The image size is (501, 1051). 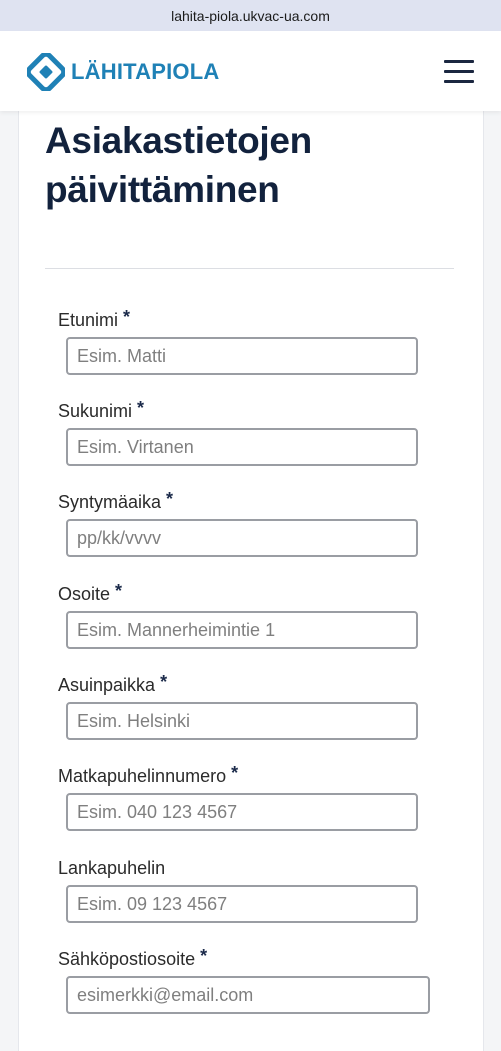 I want to click on osoite-input, so click(x=242, y=630).